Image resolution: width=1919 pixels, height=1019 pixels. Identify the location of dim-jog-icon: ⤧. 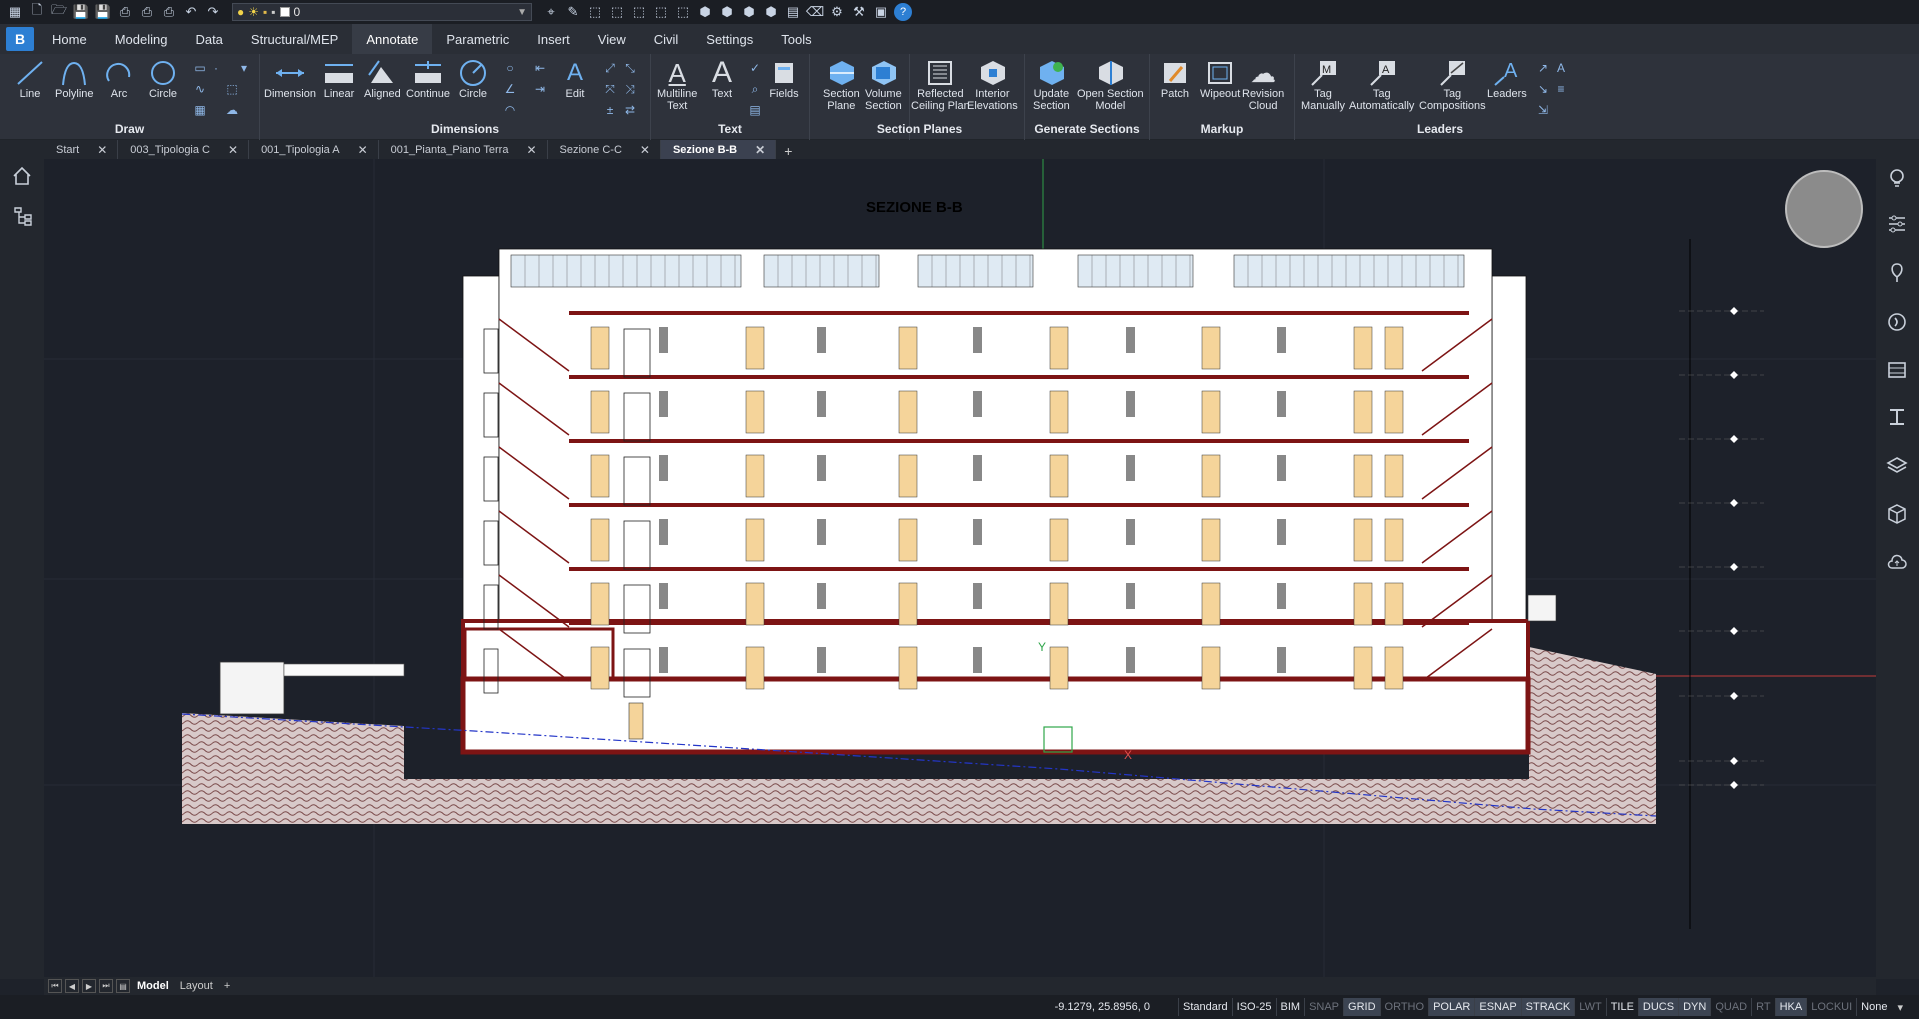
(610, 89).